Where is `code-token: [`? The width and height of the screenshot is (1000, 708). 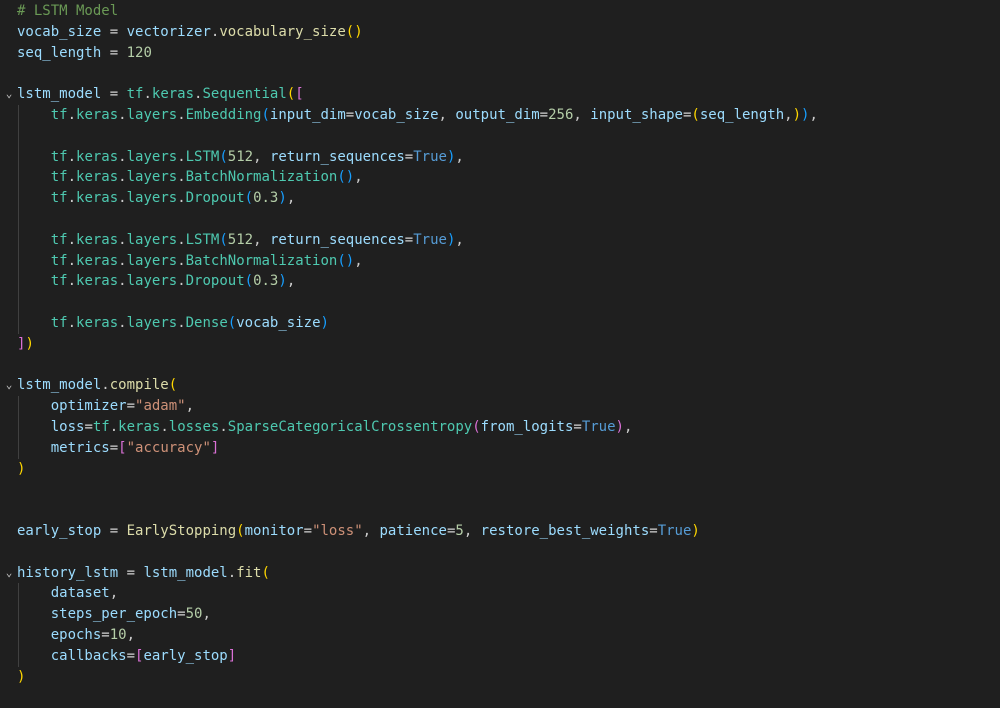
code-token: [ is located at coordinates (299, 94).